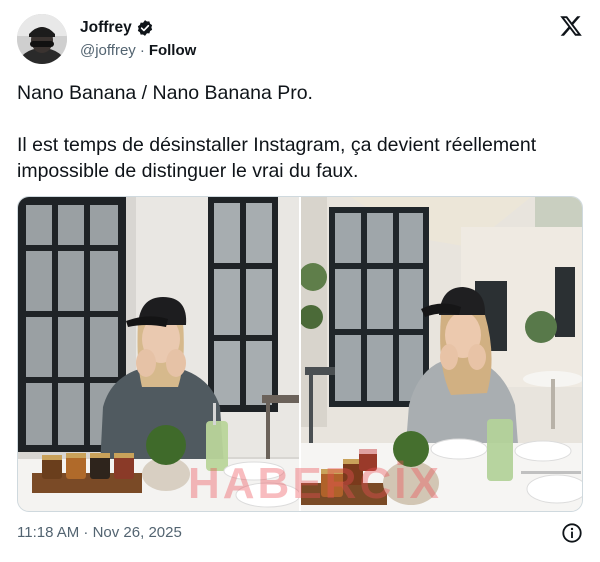 The height and width of the screenshot is (562, 600). Describe the element at coordinates (145, 28) in the screenshot. I see `verified-badge-icon` at that location.